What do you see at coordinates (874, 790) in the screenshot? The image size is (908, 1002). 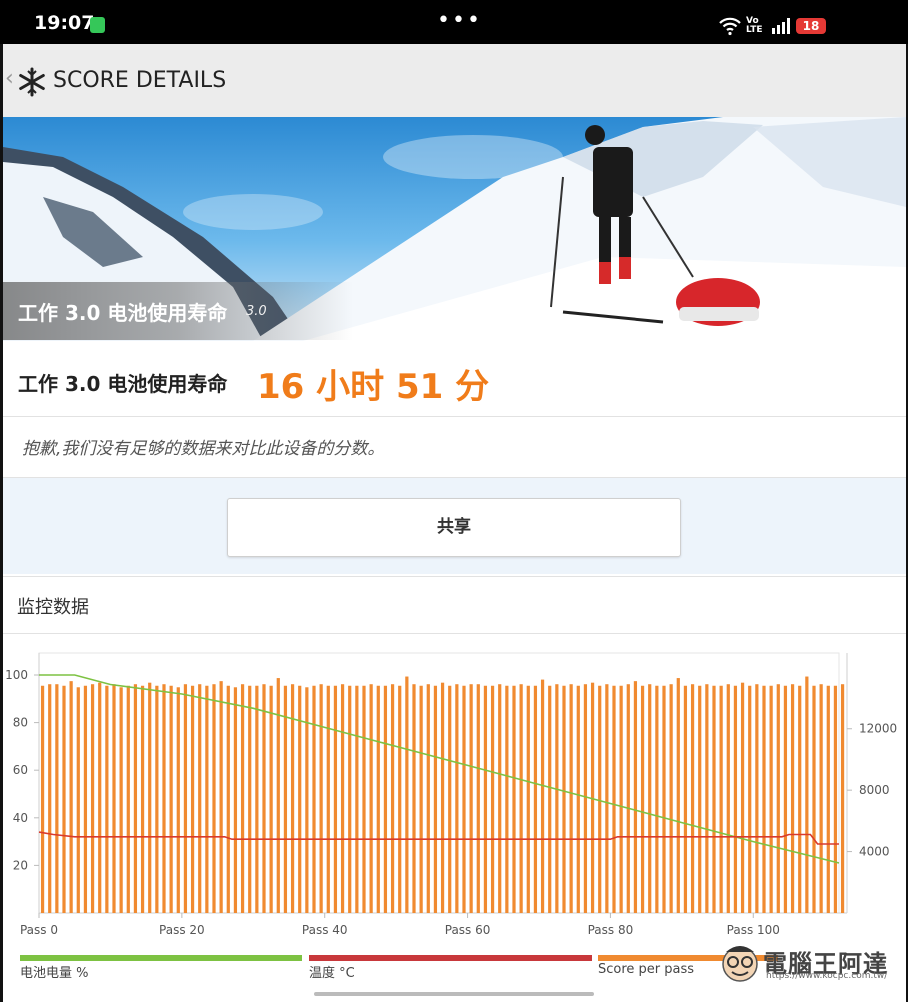 I see `right-tick-label: 8000` at bounding box center [874, 790].